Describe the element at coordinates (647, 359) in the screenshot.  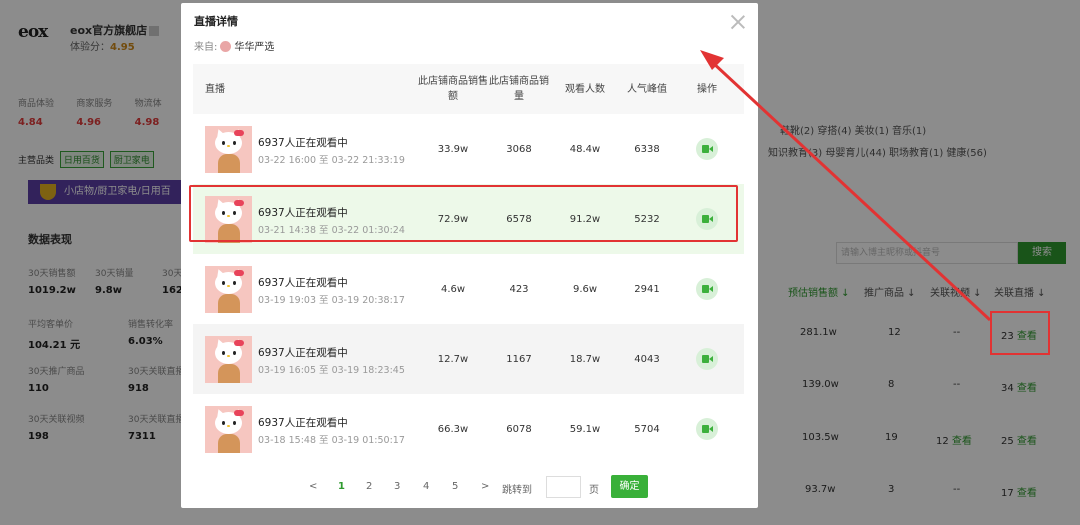
I see `cell-peak: 4043` at that location.